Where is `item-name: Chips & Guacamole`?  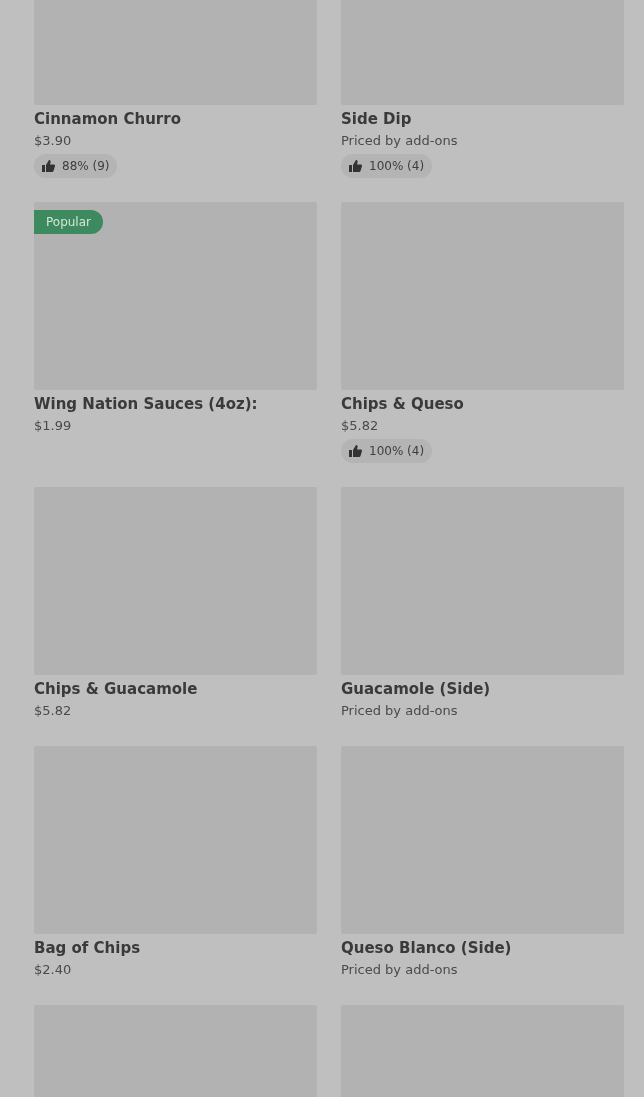
item-name: Chips & Guacamole is located at coordinates (116, 689).